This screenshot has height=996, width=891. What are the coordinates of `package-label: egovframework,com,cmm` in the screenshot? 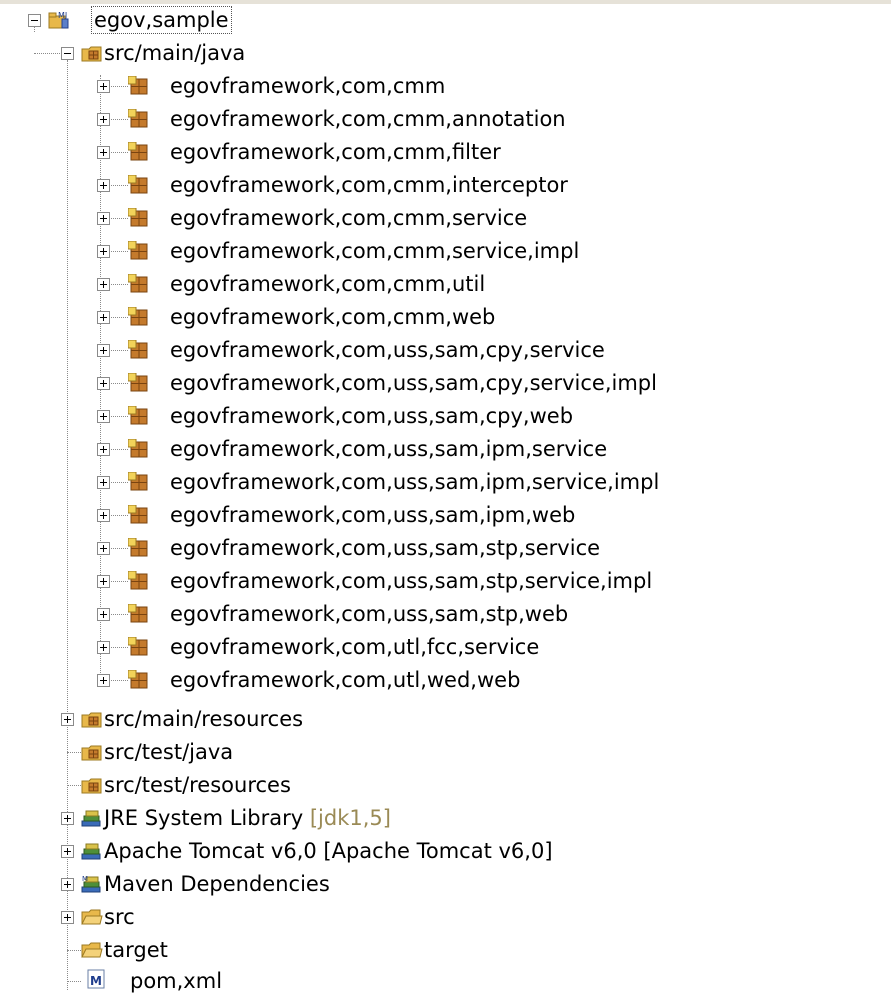 It's located at (307, 86).